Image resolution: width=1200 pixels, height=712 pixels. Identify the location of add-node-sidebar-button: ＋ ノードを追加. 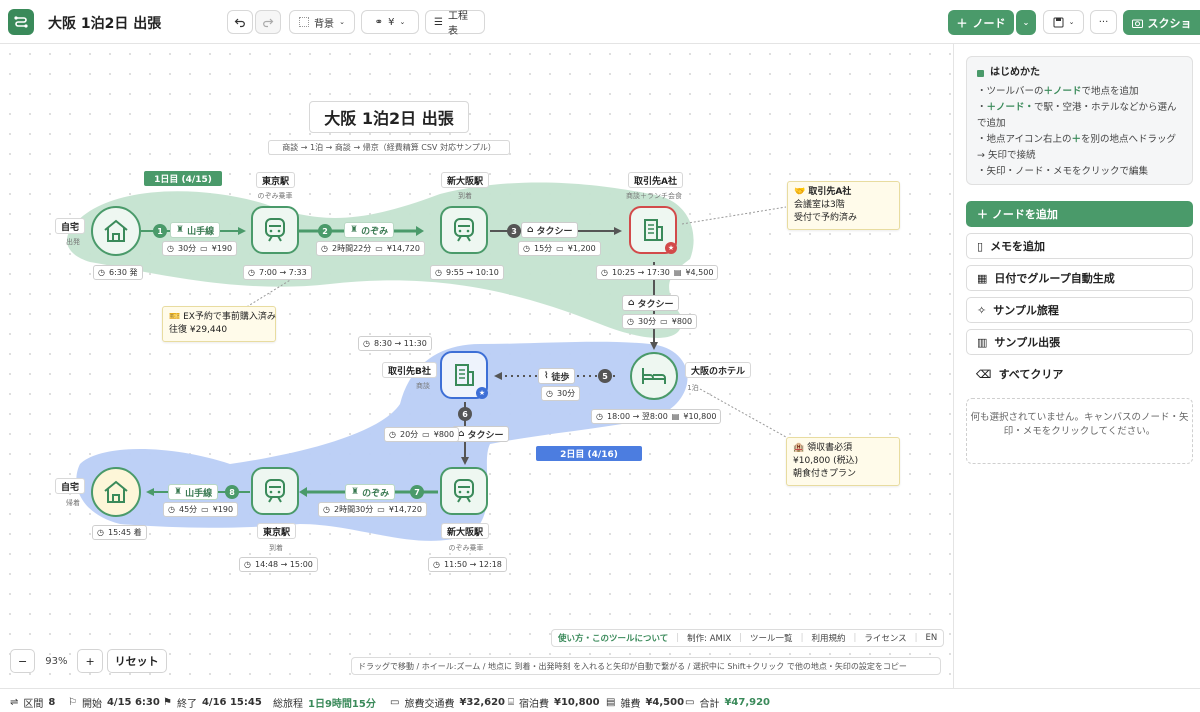
(1079, 214).